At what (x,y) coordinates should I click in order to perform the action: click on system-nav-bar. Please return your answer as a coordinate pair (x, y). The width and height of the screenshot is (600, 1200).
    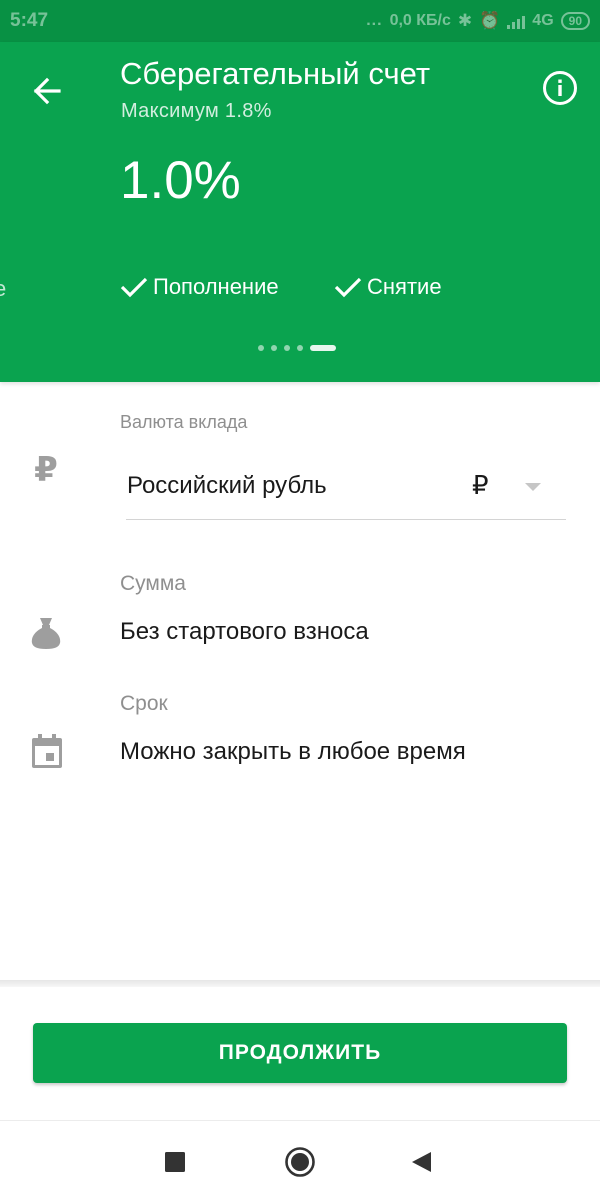
    Looking at the image, I should click on (300, 1160).